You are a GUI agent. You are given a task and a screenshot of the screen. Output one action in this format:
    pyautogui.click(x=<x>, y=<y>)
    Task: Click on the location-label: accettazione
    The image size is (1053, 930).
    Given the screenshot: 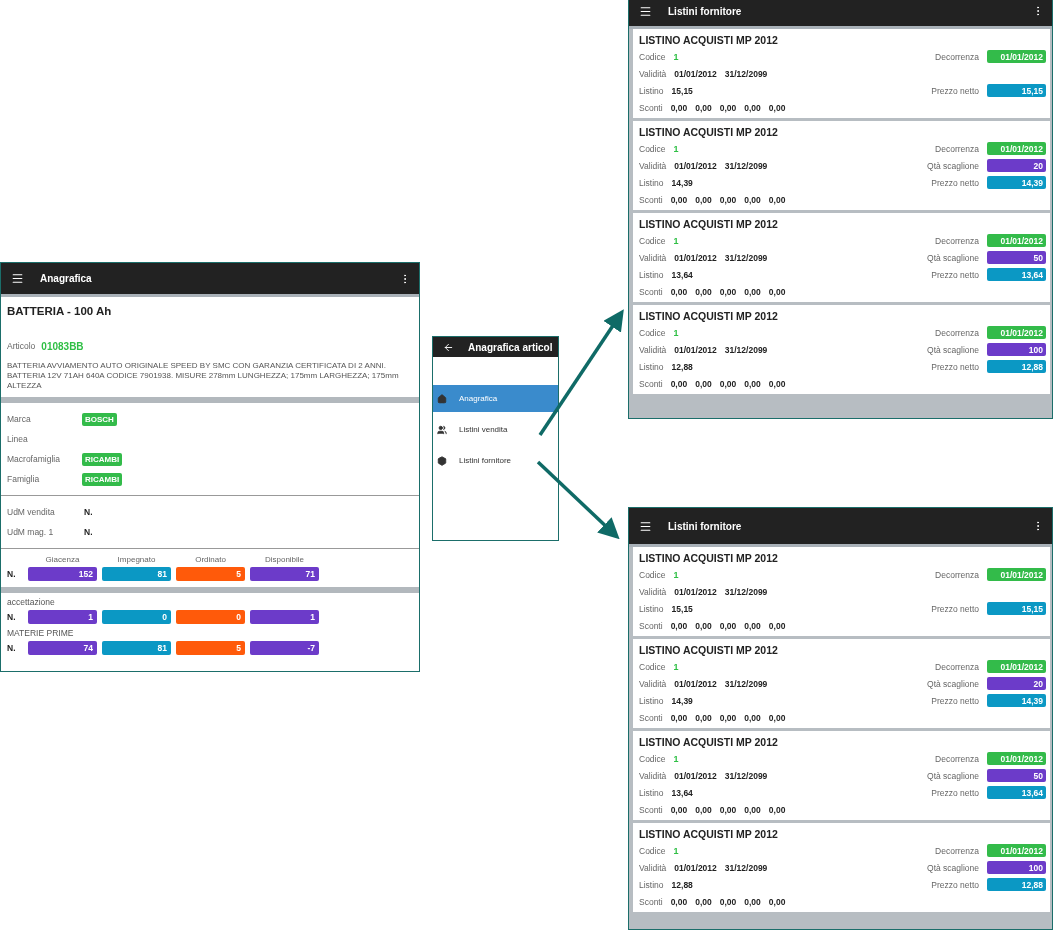 What is the action you would take?
    pyautogui.click(x=31, y=602)
    